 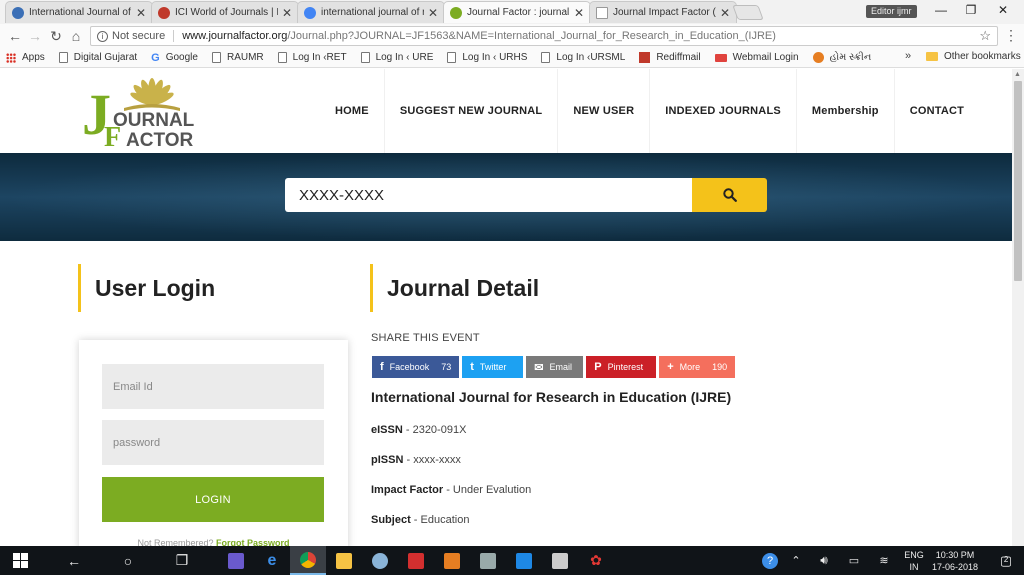 I want to click on share-count: 190, so click(x=720, y=367).